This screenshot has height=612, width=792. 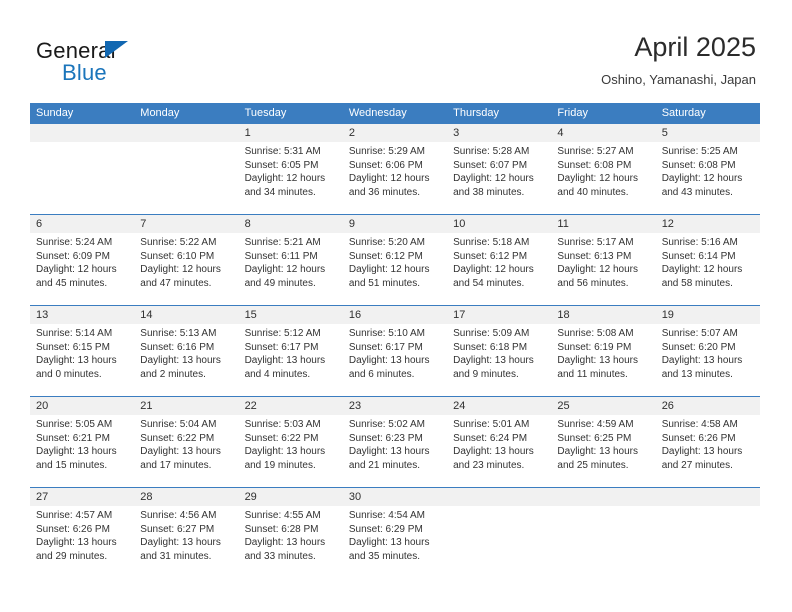 What do you see at coordinates (386, 151) in the screenshot?
I see `sunrise-time: Sunrise: 5:29 AM` at bounding box center [386, 151].